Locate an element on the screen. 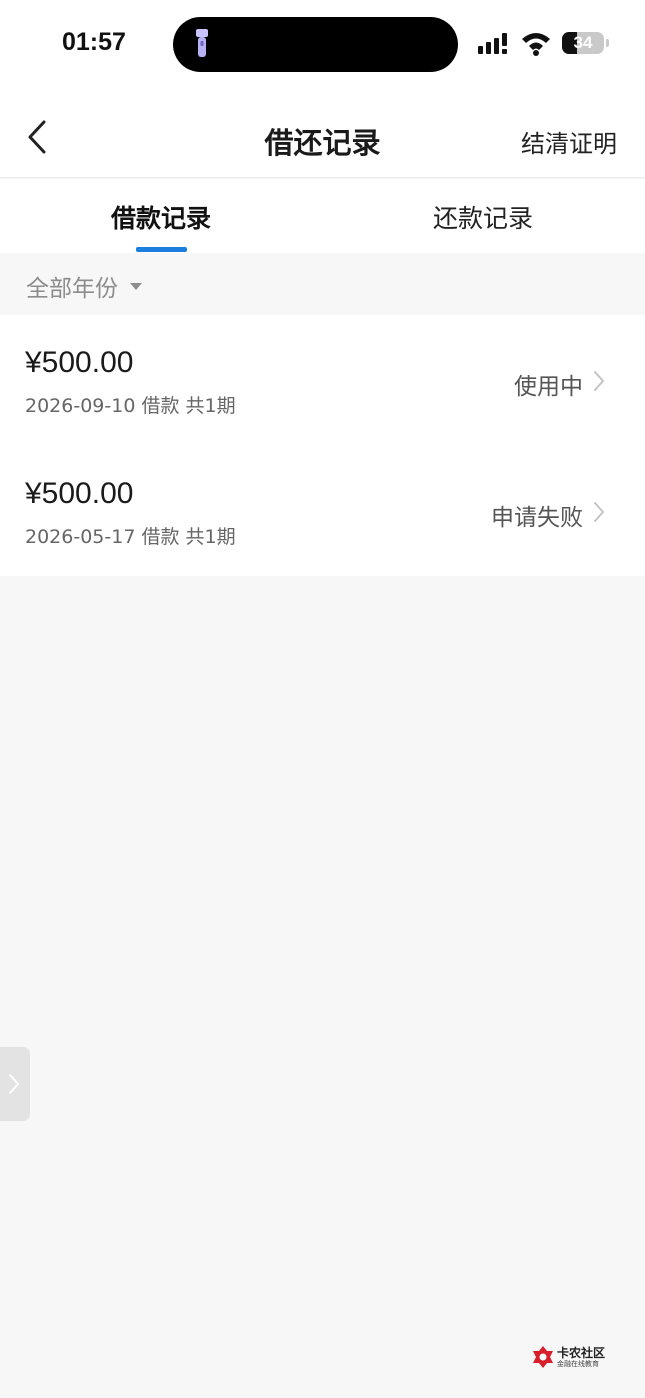 This screenshot has height=1398, width=645. status-bar: 01:57 34 is located at coordinates (322, 45).